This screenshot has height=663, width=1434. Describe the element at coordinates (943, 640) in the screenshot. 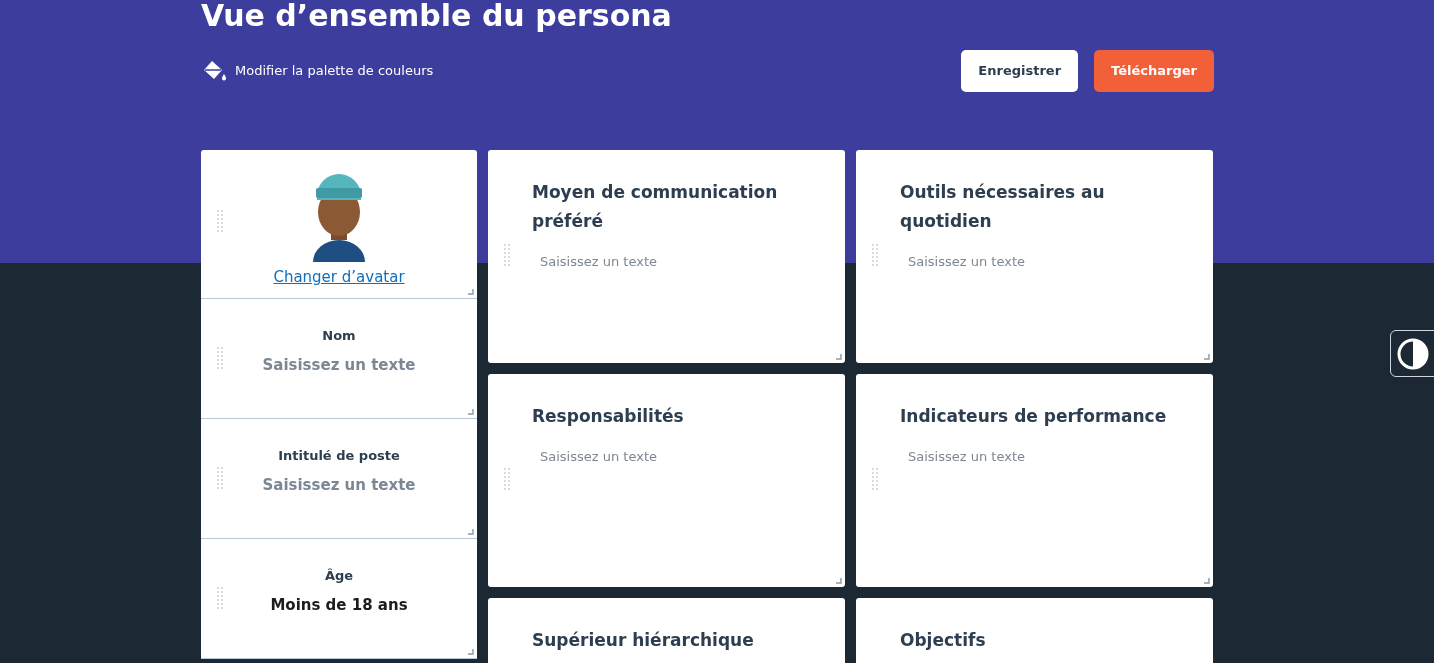

I see `section-title: Objectifs` at that location.